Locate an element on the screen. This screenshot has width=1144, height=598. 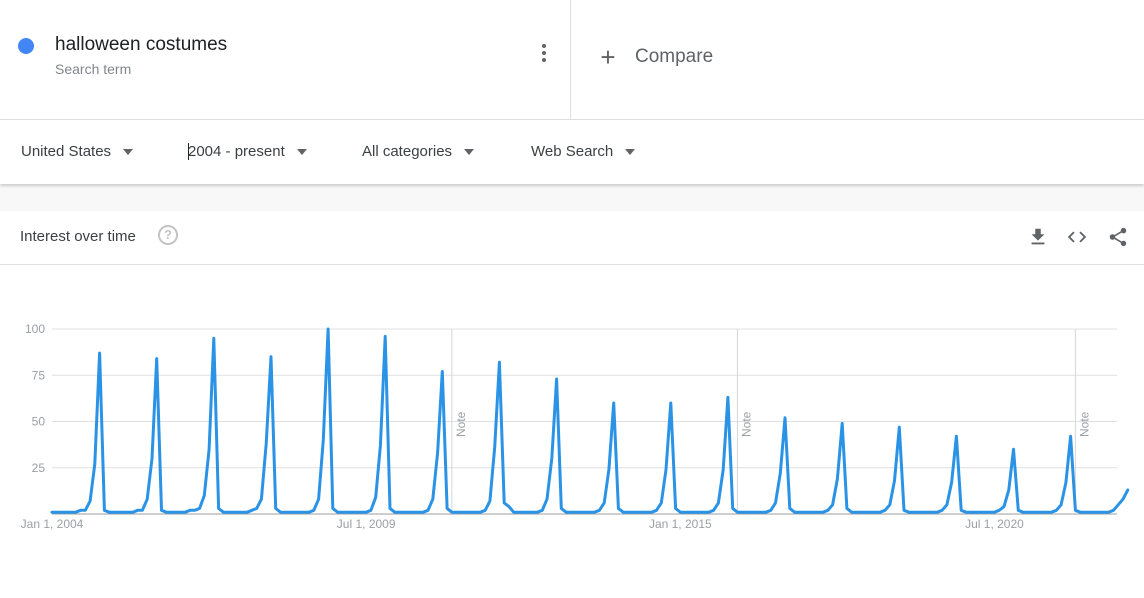
x-tick-label: Jan 1, 2015 is located at coordinates (680, 524).